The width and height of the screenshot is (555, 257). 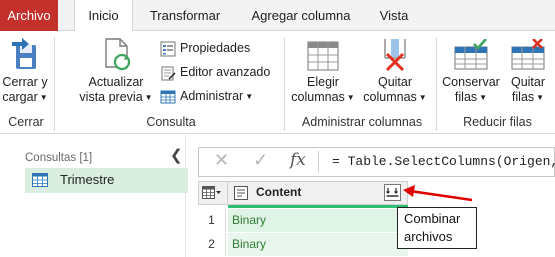 I want to click on row-number: 1, so click(x=212, y=220).